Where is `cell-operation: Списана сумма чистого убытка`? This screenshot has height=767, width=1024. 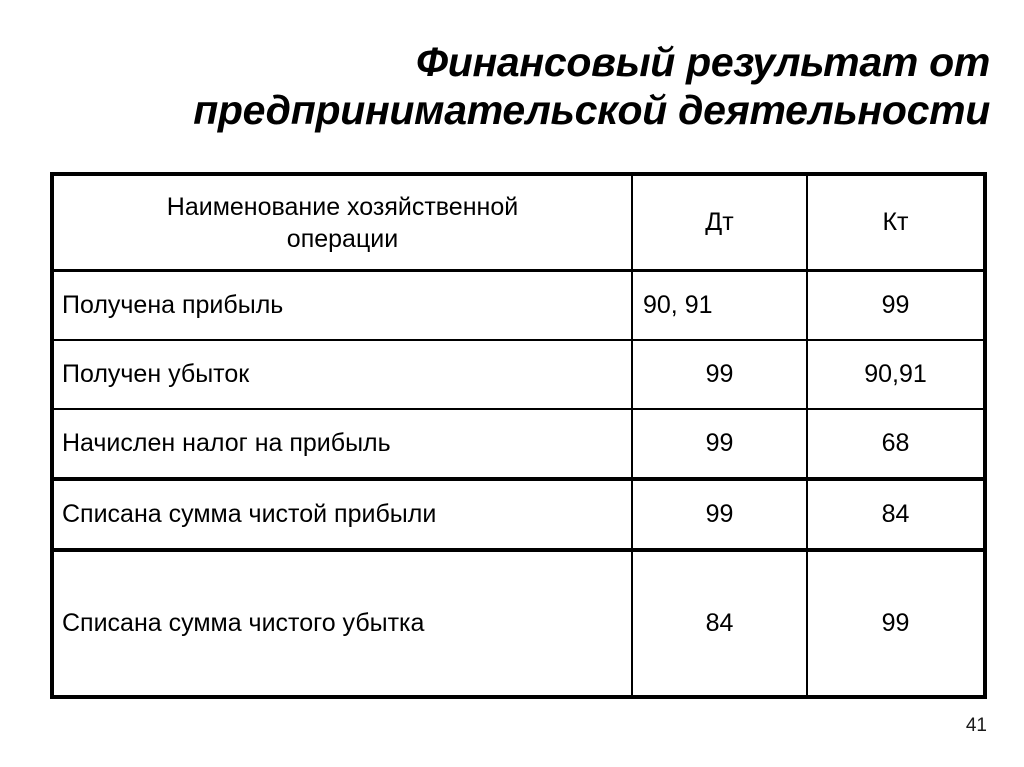 cell-operation: Списана сумма чистого убытка is located at coordinates (342, 623).